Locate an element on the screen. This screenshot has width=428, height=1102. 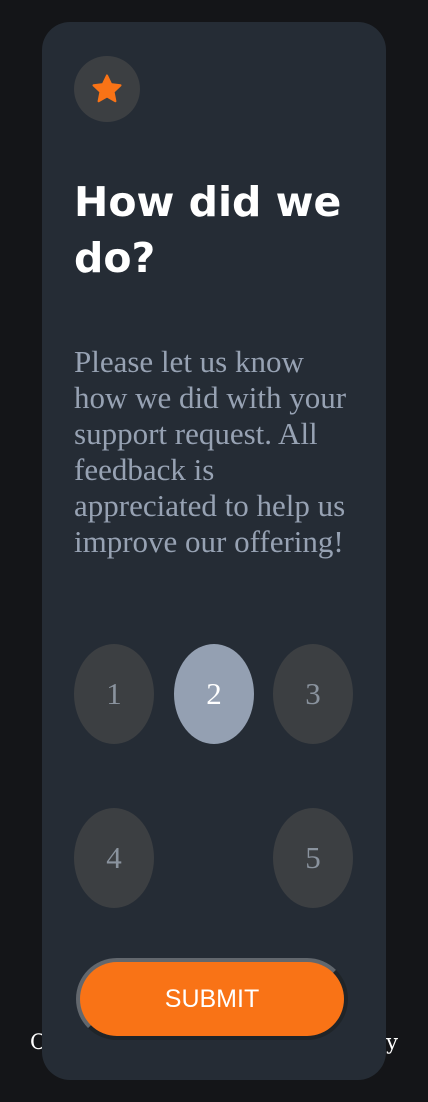
submit-button: SUBMIT is located at coordinates (212, 999).